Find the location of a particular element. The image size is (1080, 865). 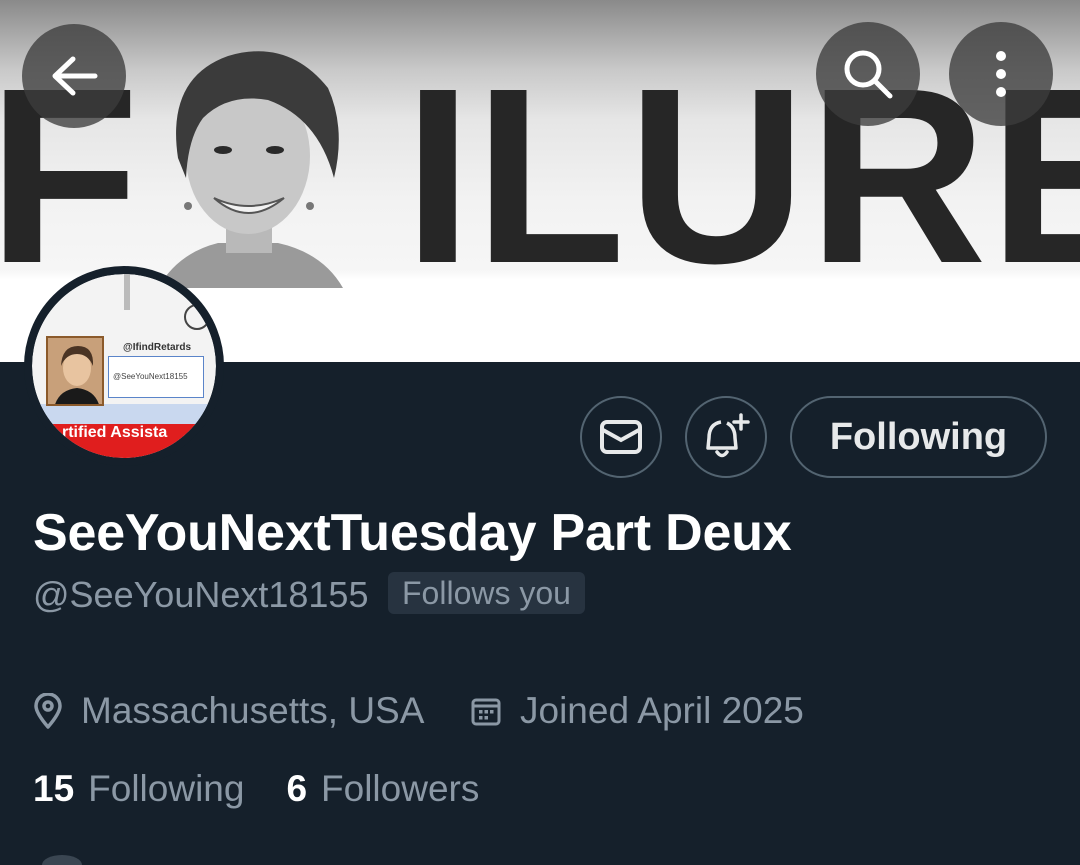

bell-plus-icon is located at coordinates (728, 435).